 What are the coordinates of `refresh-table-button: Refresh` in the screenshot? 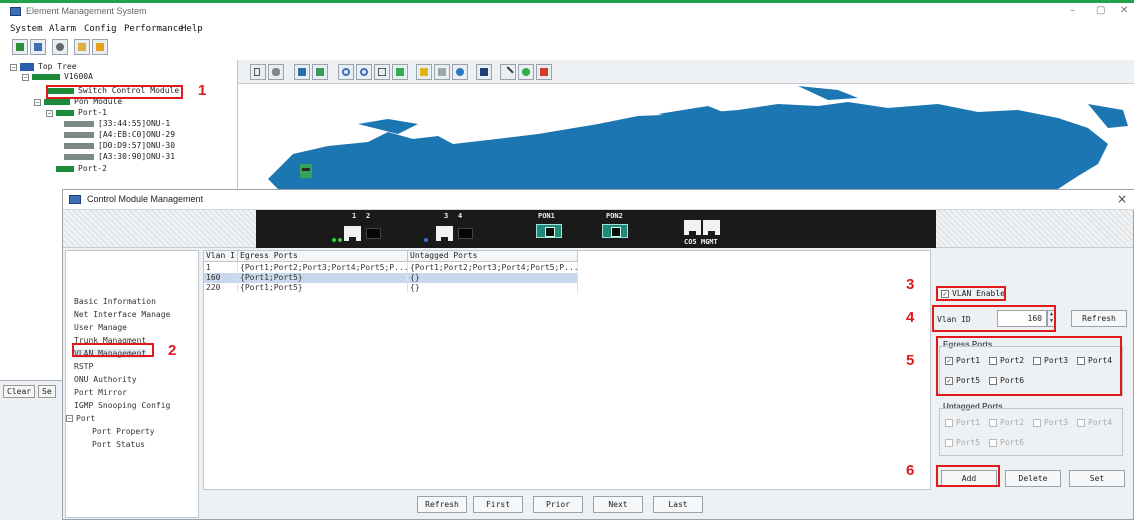 It's located at (442, 504).